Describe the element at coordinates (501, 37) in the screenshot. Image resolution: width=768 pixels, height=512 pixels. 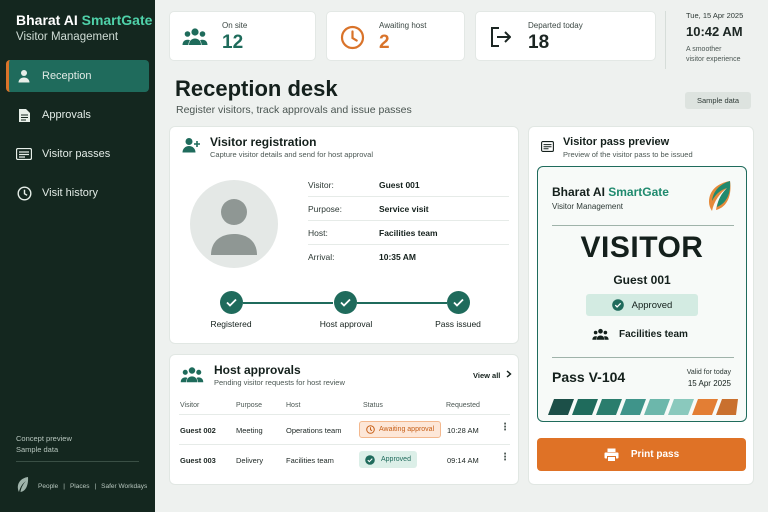
I see `exit-icon` at that location.